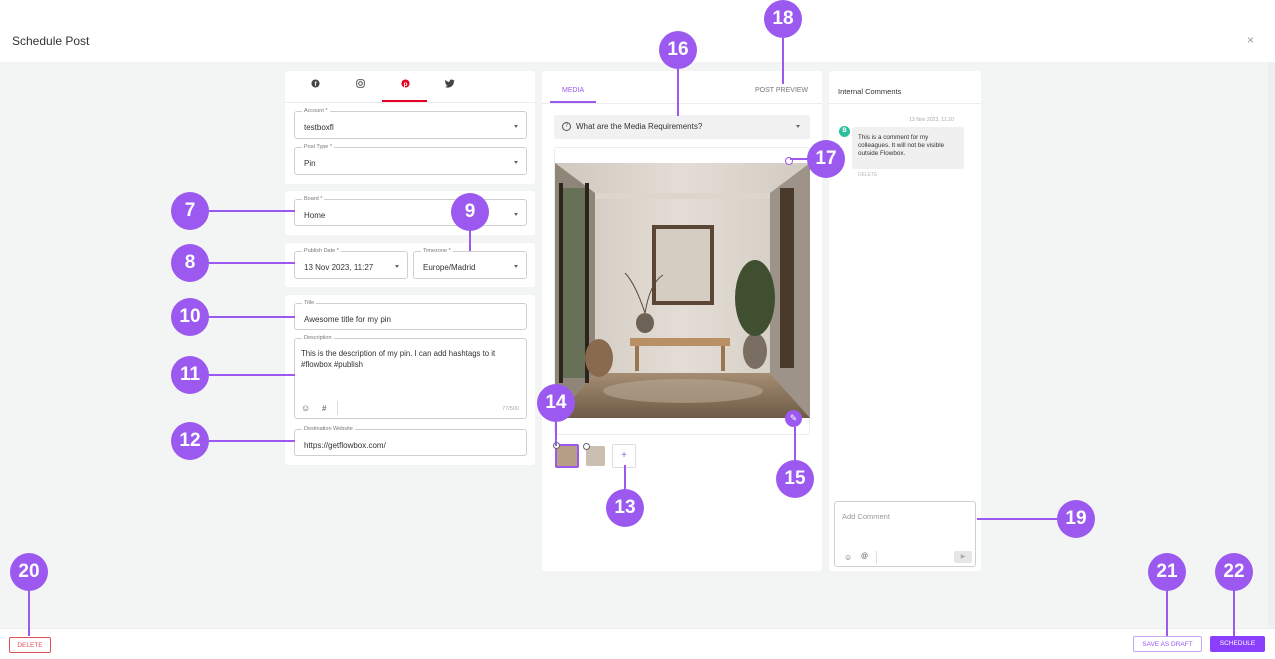 The width and height of the screenshot is (1275, 659). What do you see at coordinates (826, 159) in the screenshot?
I see `callout-17: 17` at bounding box center [826, 159].